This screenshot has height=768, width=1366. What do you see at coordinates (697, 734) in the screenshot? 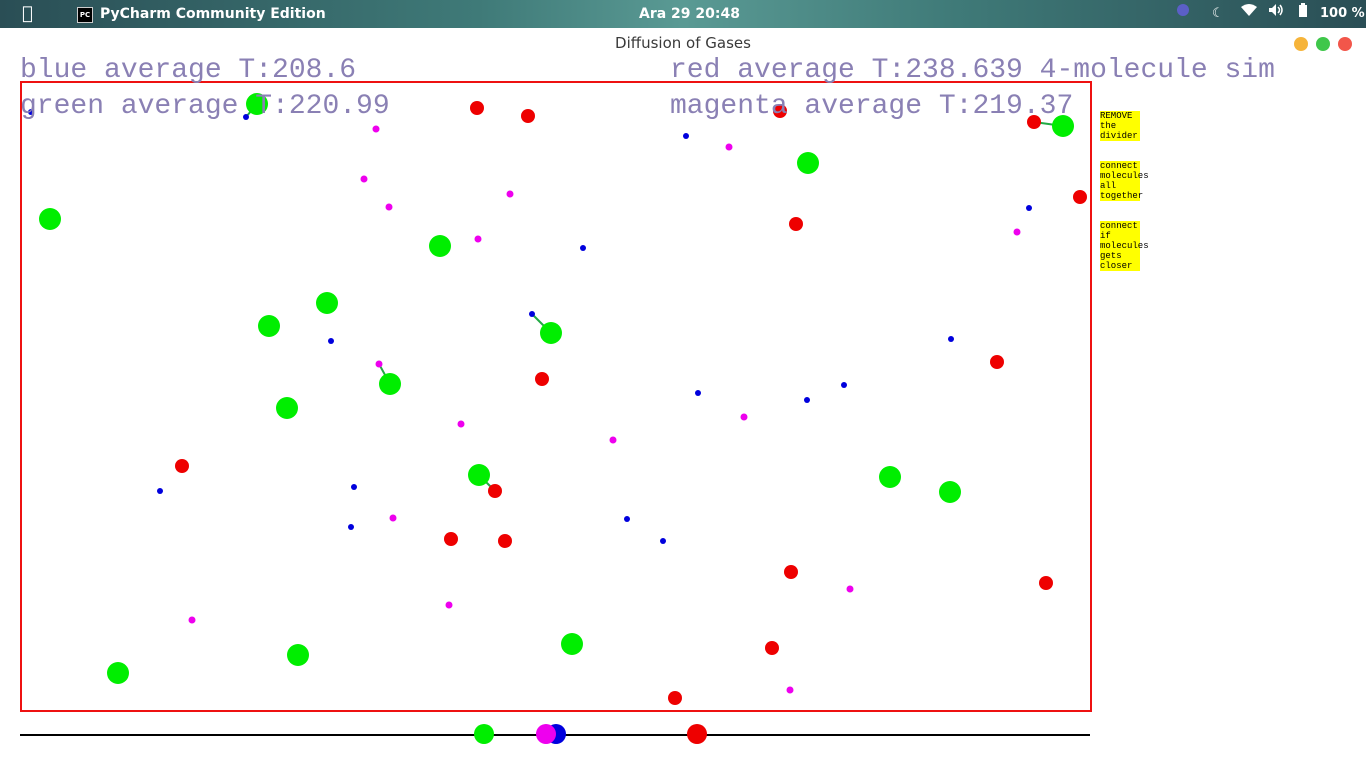
I see `red-temperature-marker` at bounding box center [697, 734].